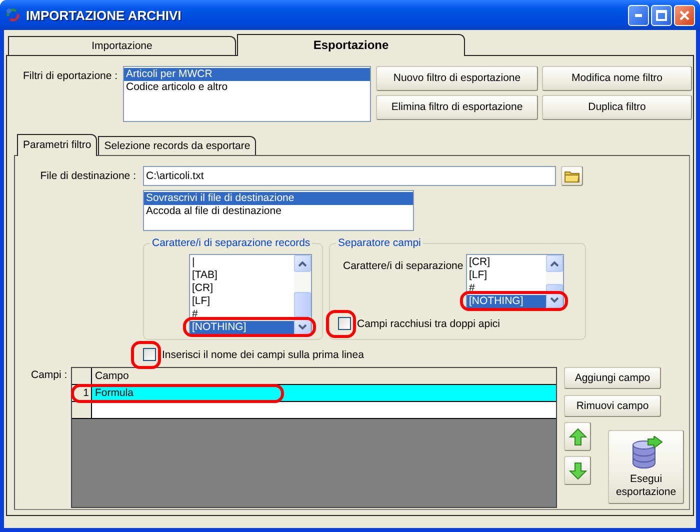 This screenshot has width=700, height=532. What do you see at coordinates (617, 78) in the screenshot?
I see `filter-action-button: Modifica nome filtro` at bounding box center [617, 78].